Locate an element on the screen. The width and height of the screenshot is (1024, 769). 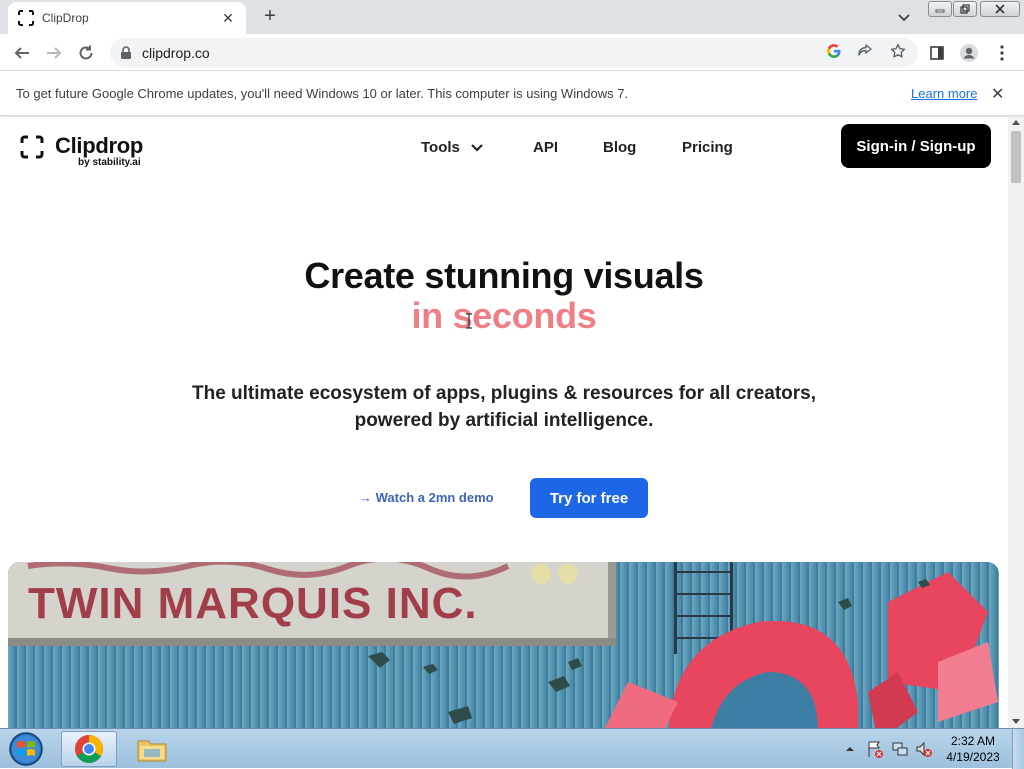
tab-close-icon: ✕ is located at coordinates (228, 18).